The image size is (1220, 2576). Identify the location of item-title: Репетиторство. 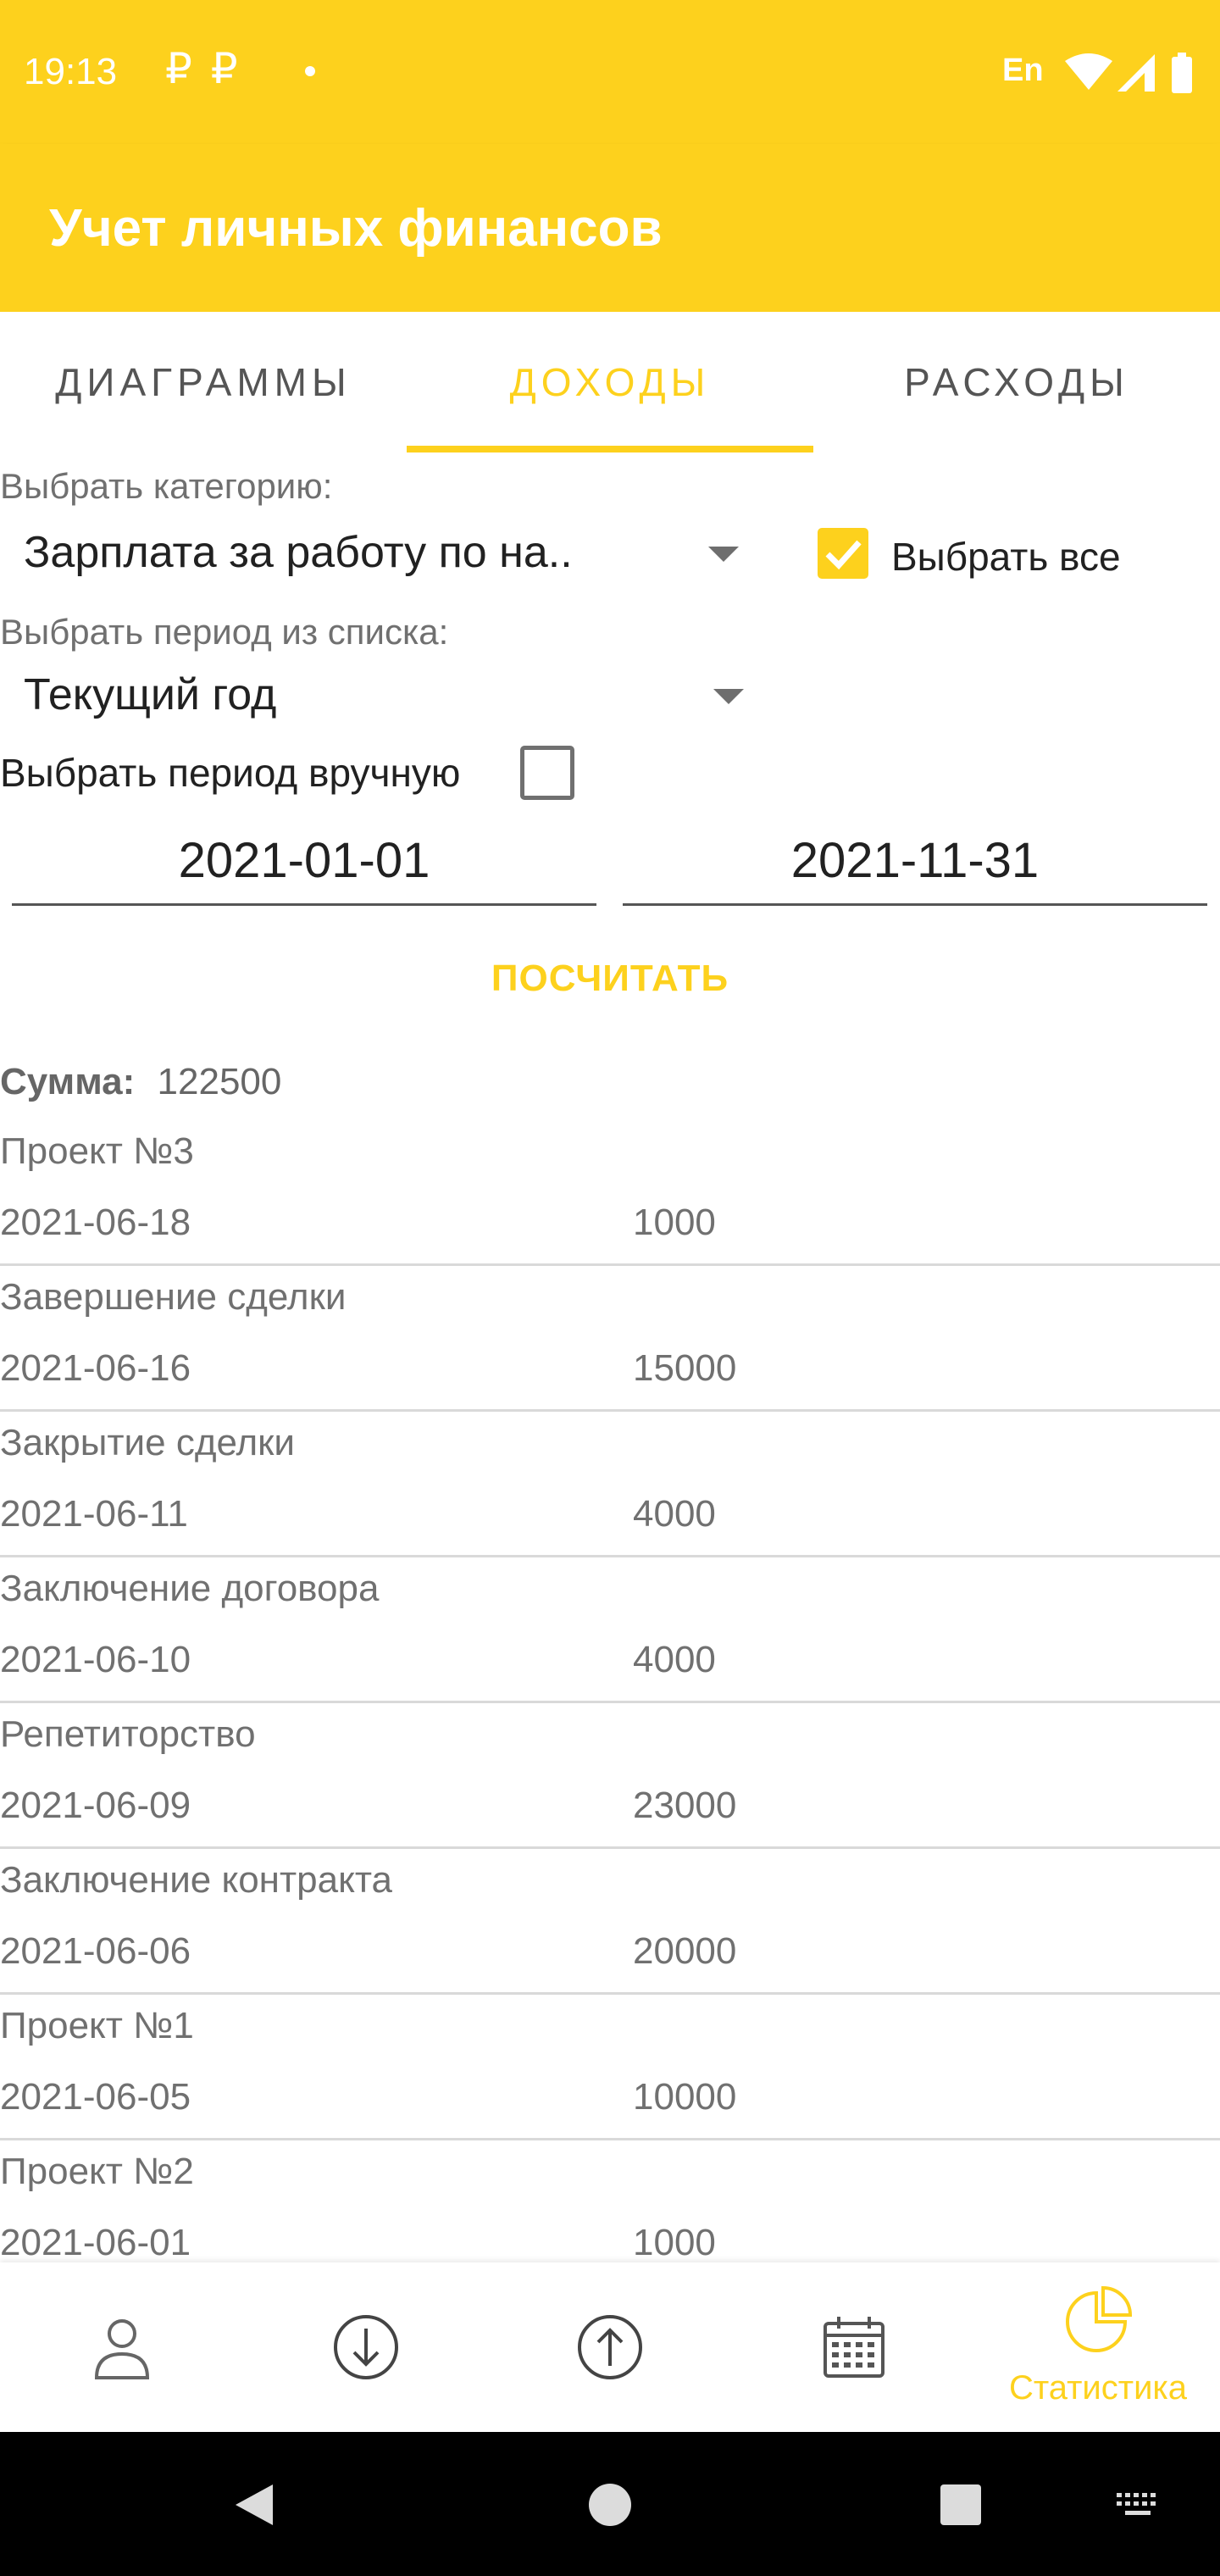
(128, 1734).